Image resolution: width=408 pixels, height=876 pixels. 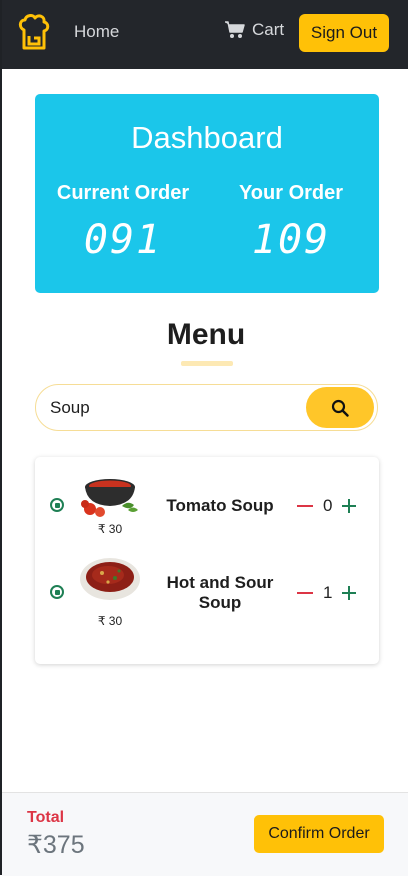 What do you see at coordinates (268, 29) in the screenshot?
I see `nav-cart-label: Cart` at bounding box center [268, 29].